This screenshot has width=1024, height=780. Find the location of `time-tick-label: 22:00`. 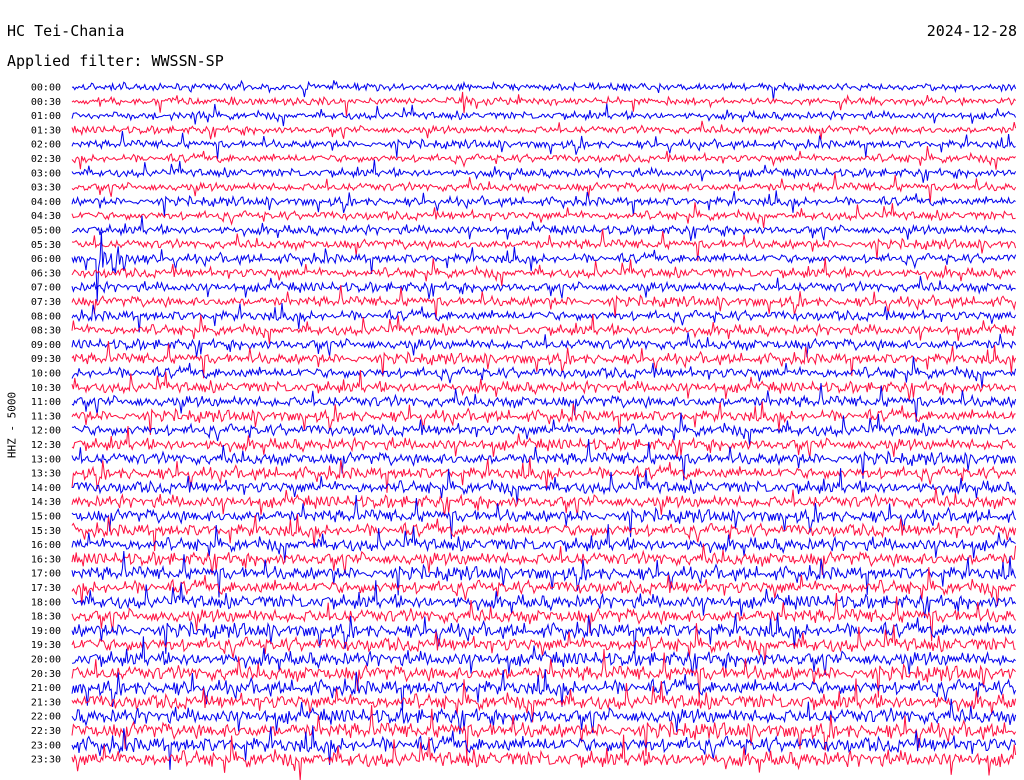

time-tick-label: 22:00 is located at coordinates (46, 717).